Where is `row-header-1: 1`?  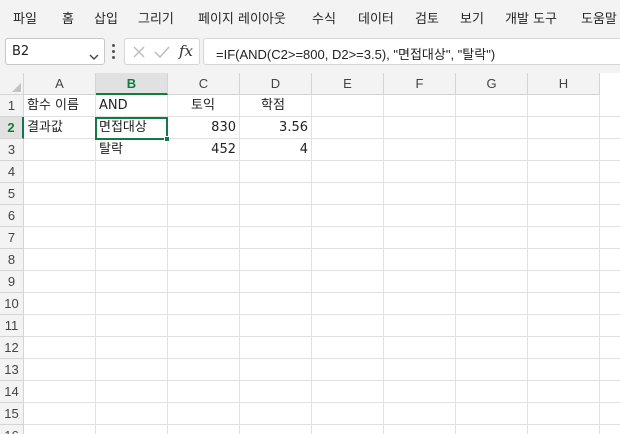
row-header-1: 1 is located at coordinates (12, 106).